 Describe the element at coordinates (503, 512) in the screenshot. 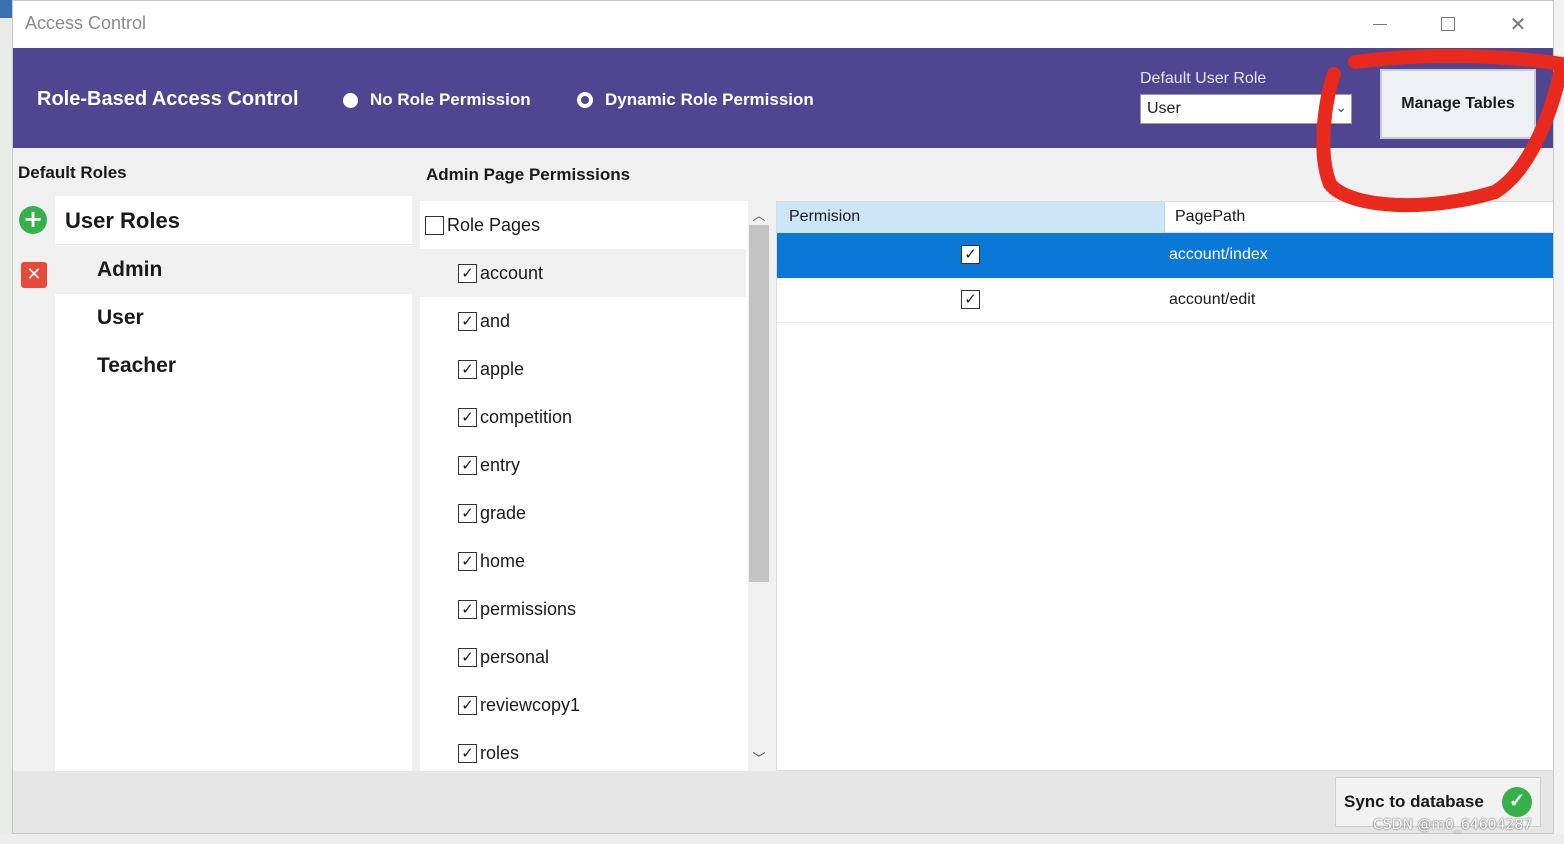

I see `page-label: grade` at that location.